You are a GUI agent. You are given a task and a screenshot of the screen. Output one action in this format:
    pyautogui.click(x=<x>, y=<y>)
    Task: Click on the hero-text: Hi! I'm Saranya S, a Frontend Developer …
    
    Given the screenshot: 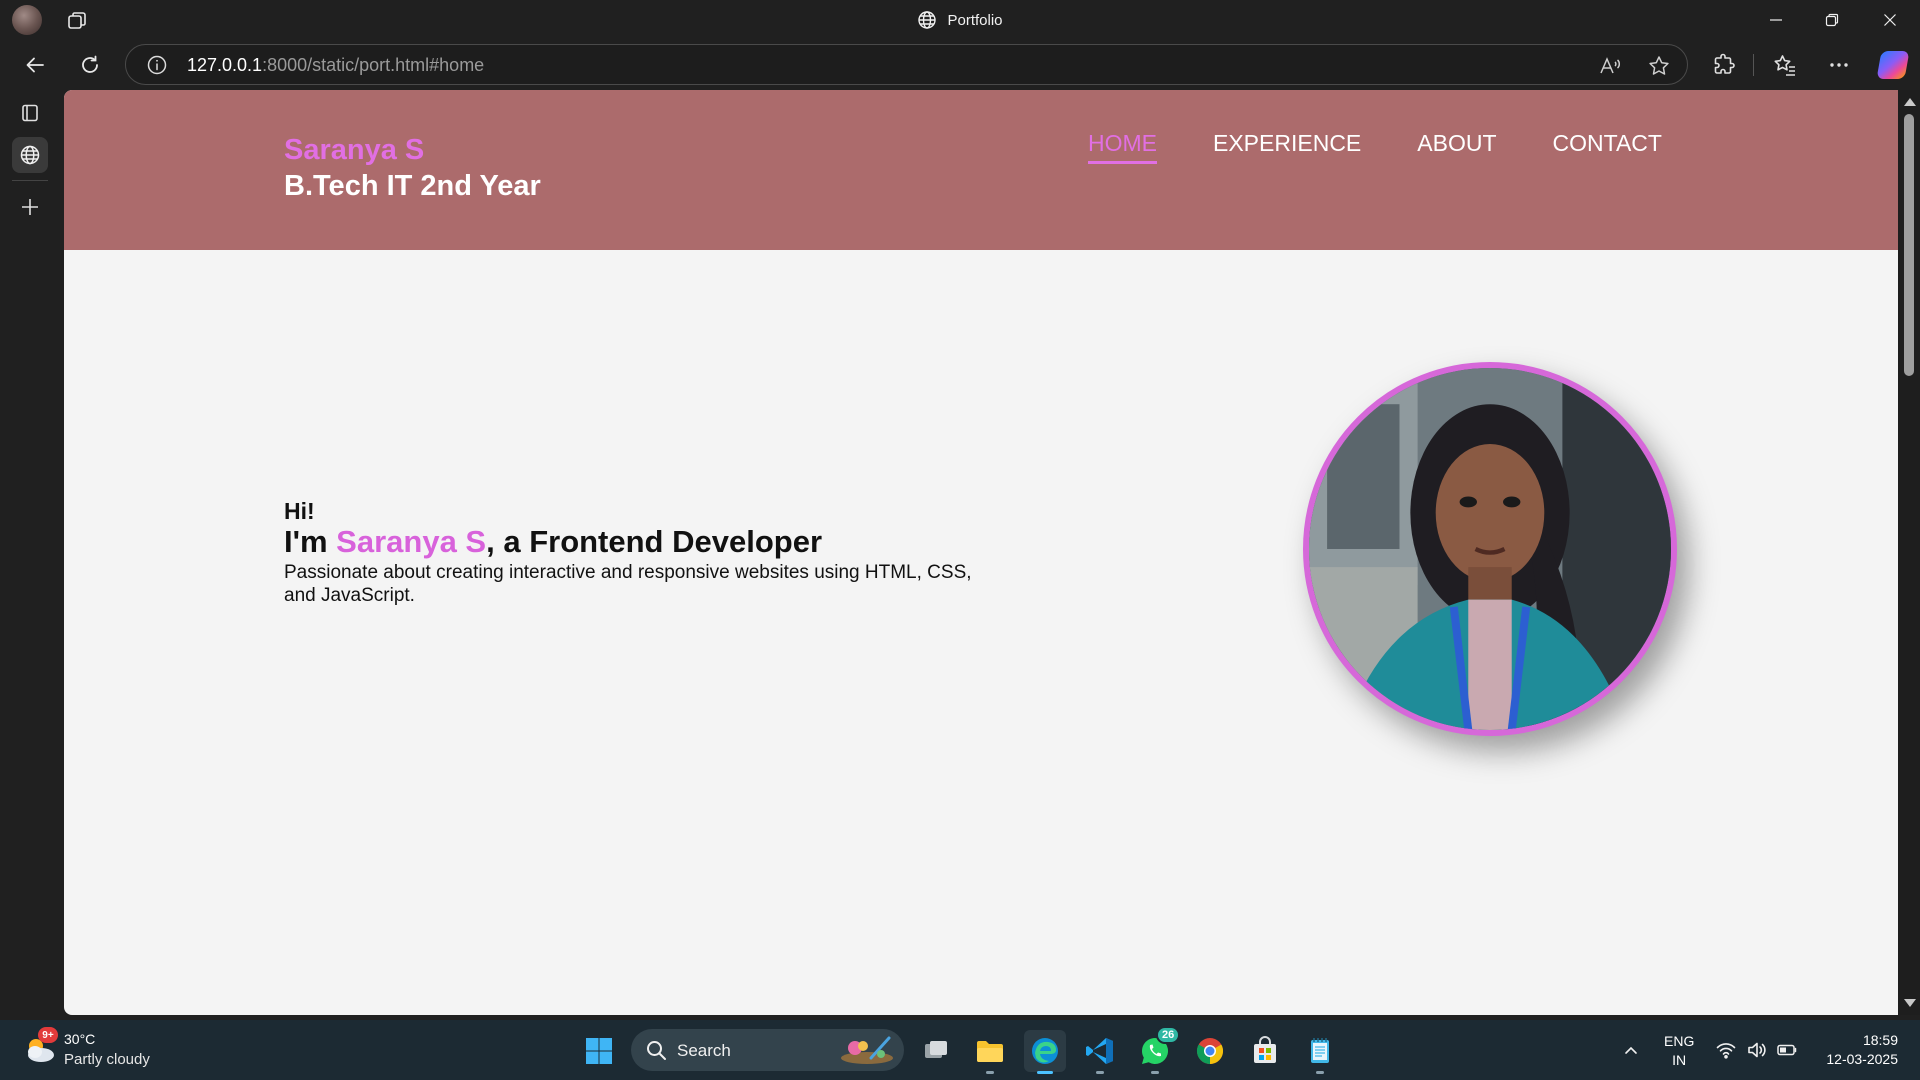 What is the action you would take?
    pyautogui.click(x=634, y=552)
    